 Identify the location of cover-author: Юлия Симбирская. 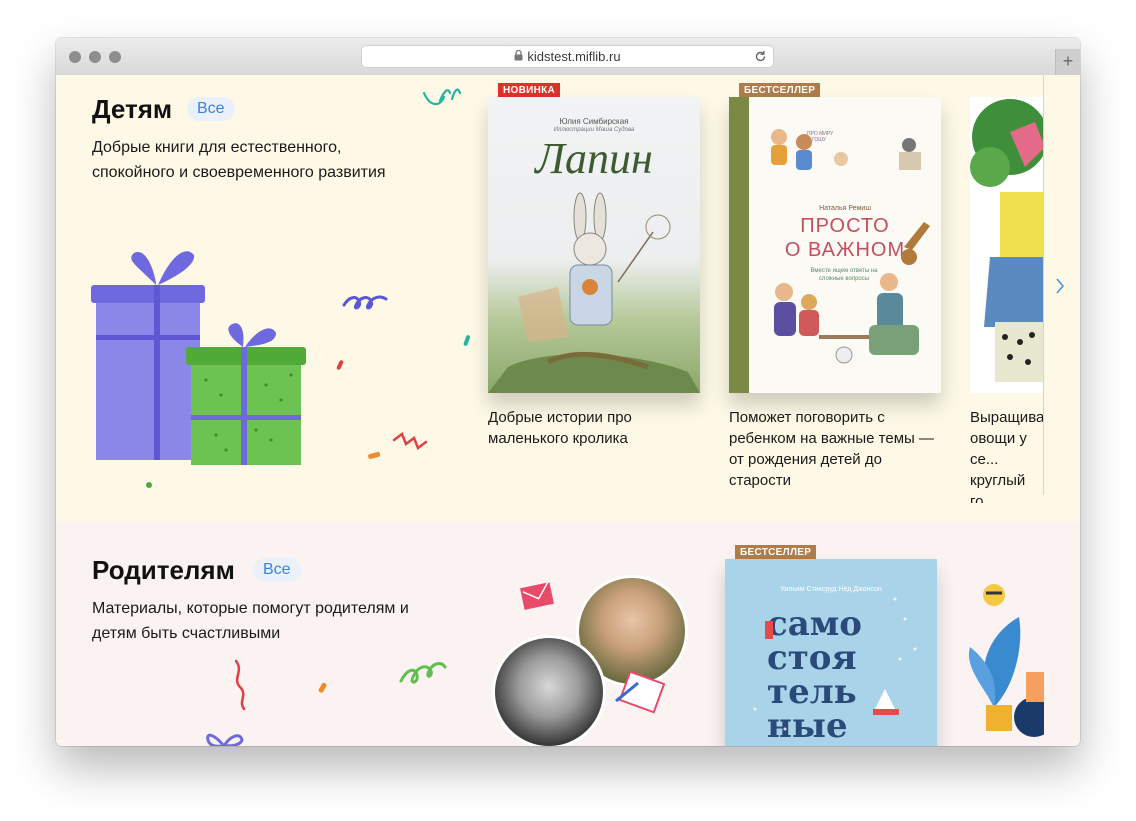
(594, 121).